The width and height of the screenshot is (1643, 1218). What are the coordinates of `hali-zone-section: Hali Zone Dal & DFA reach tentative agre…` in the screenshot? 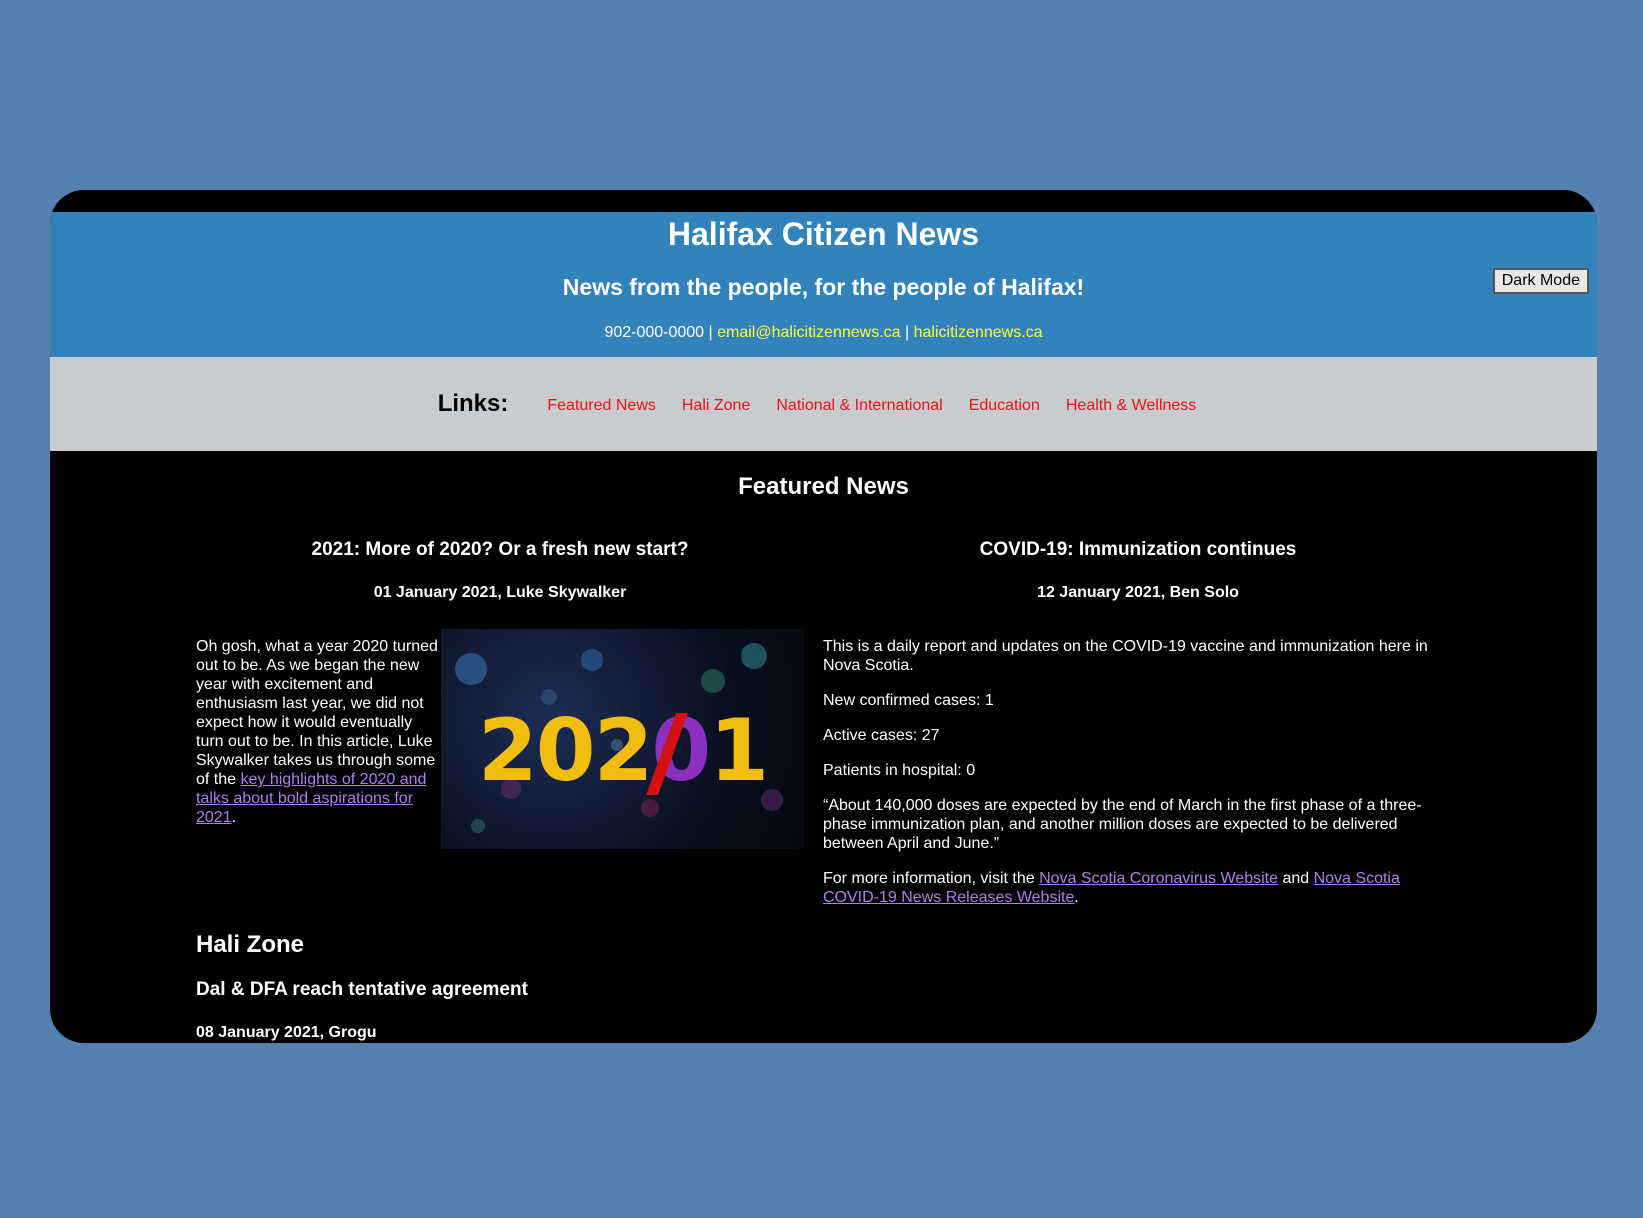 It's located at (362, 986).